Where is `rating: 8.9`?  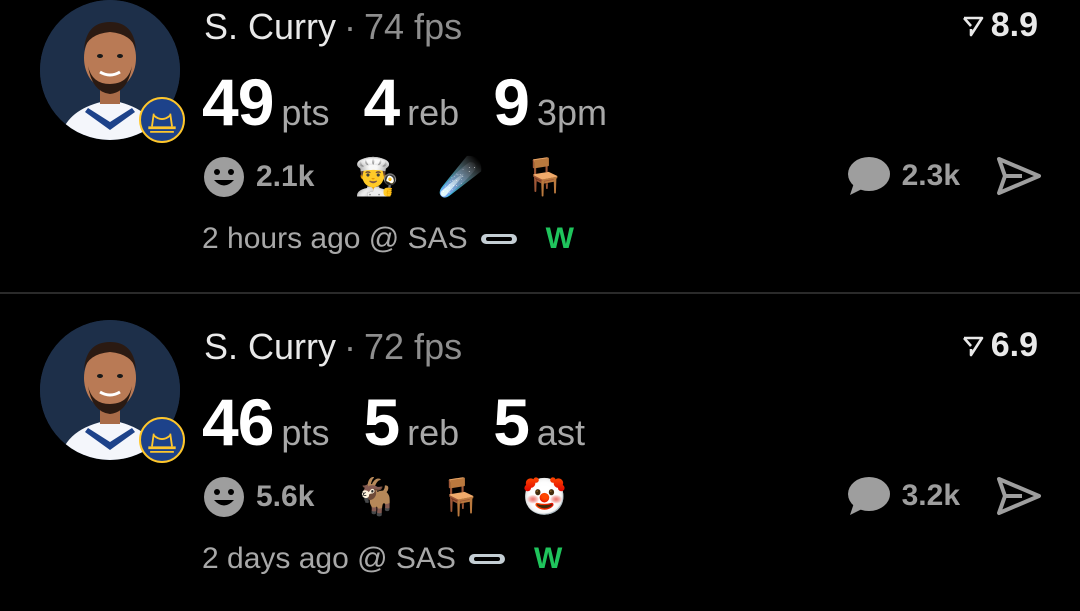
rating: 8.9 is located at coordinates (999, 25).